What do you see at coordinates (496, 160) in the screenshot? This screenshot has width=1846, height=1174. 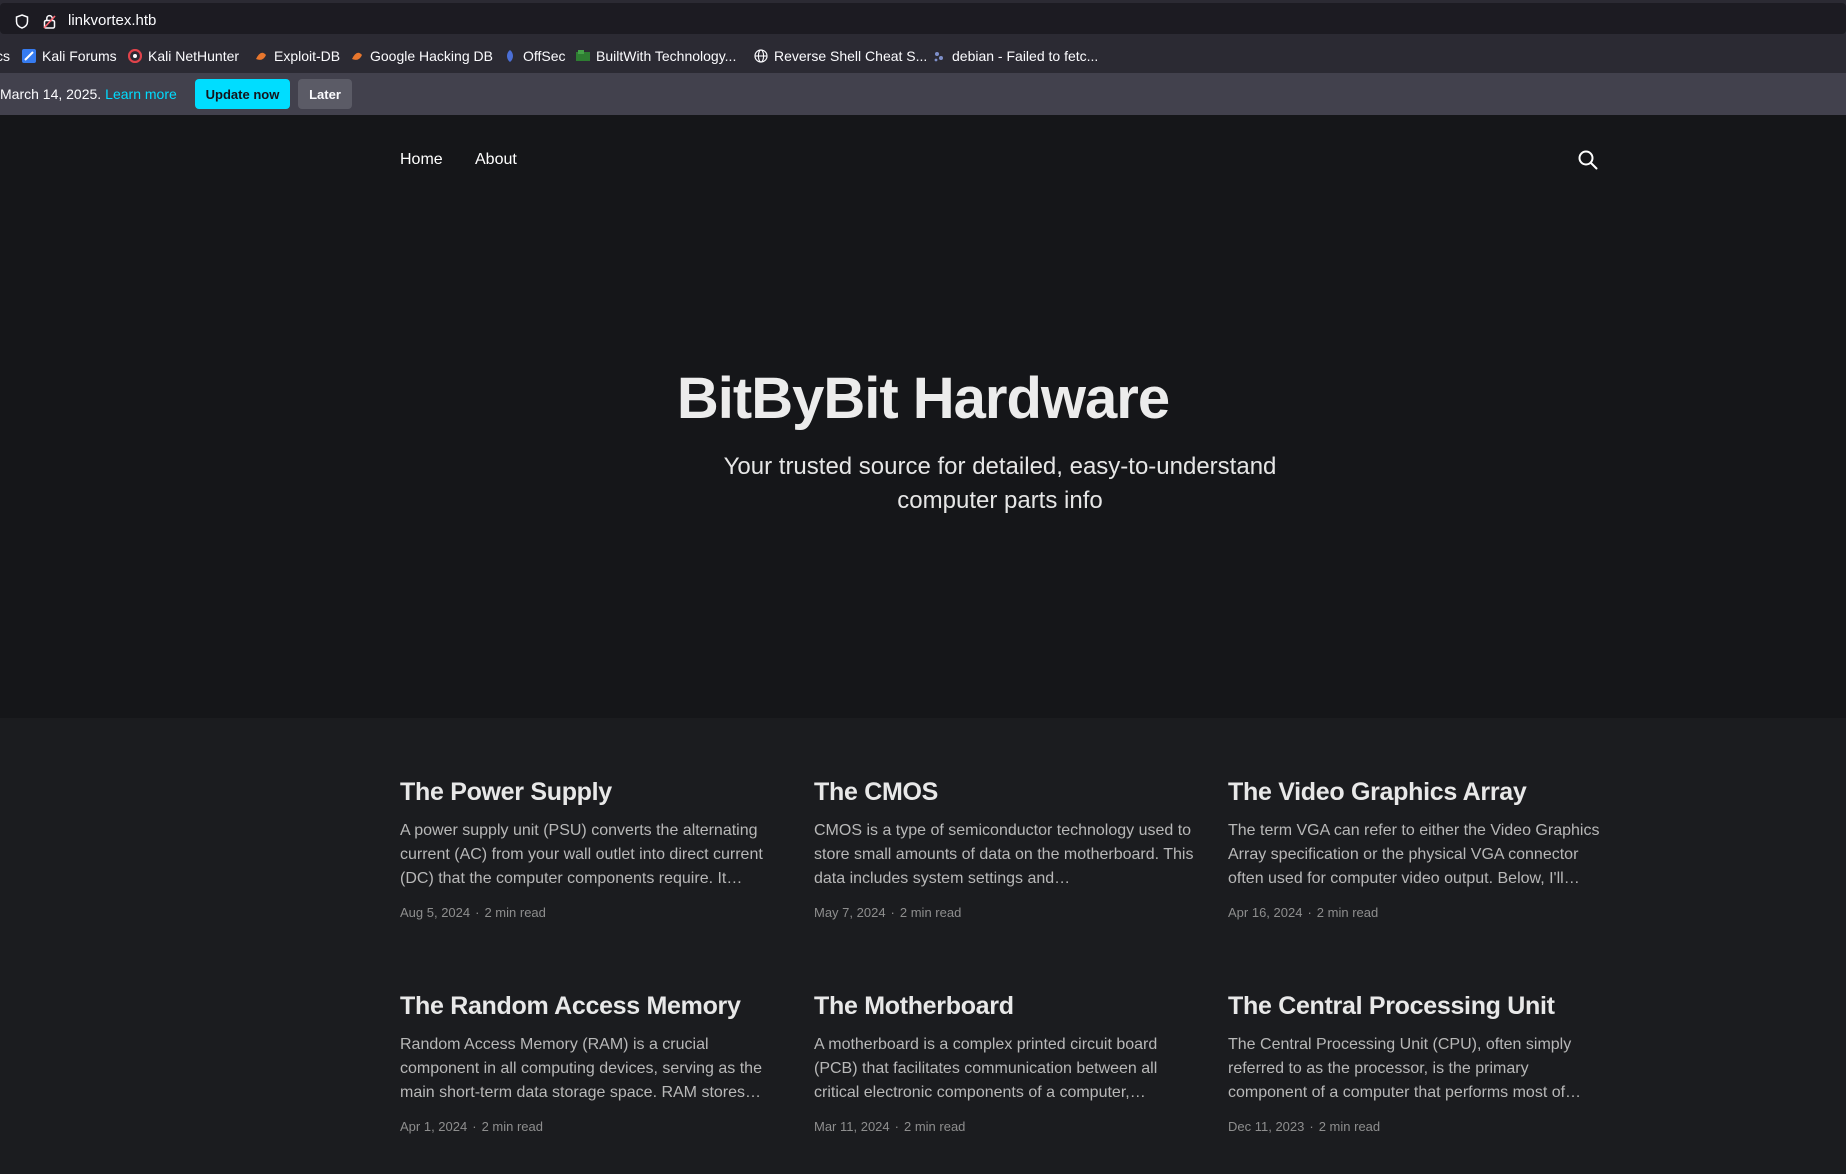 I see `nav-about-link: About` at bounding box center [496, 160].